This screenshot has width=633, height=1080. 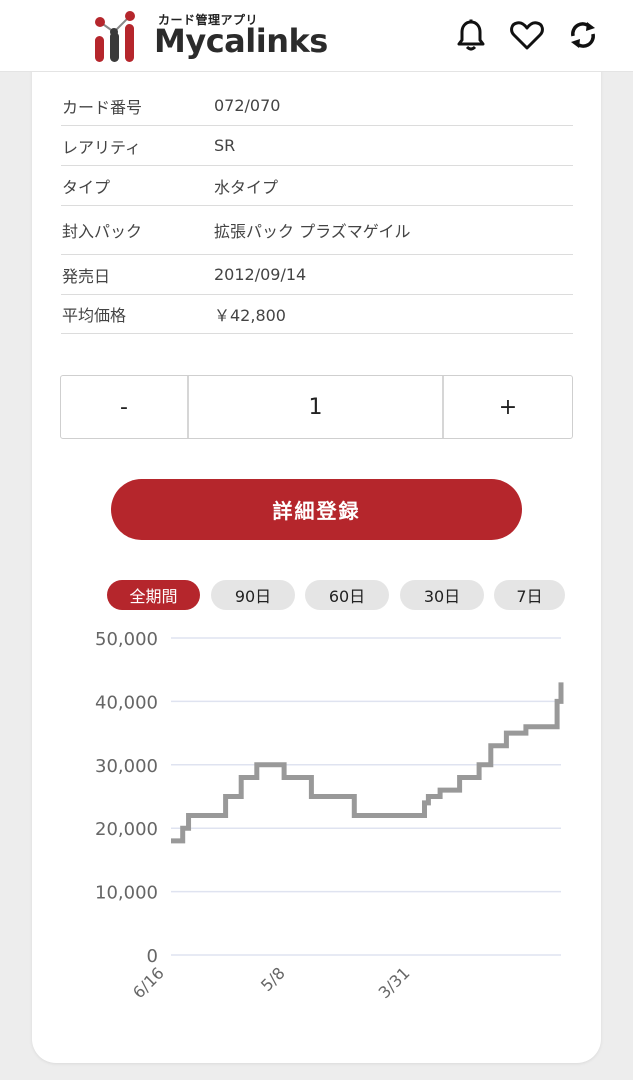 I want to click on info-value: ￥42,800, so click(x=250, y=315).